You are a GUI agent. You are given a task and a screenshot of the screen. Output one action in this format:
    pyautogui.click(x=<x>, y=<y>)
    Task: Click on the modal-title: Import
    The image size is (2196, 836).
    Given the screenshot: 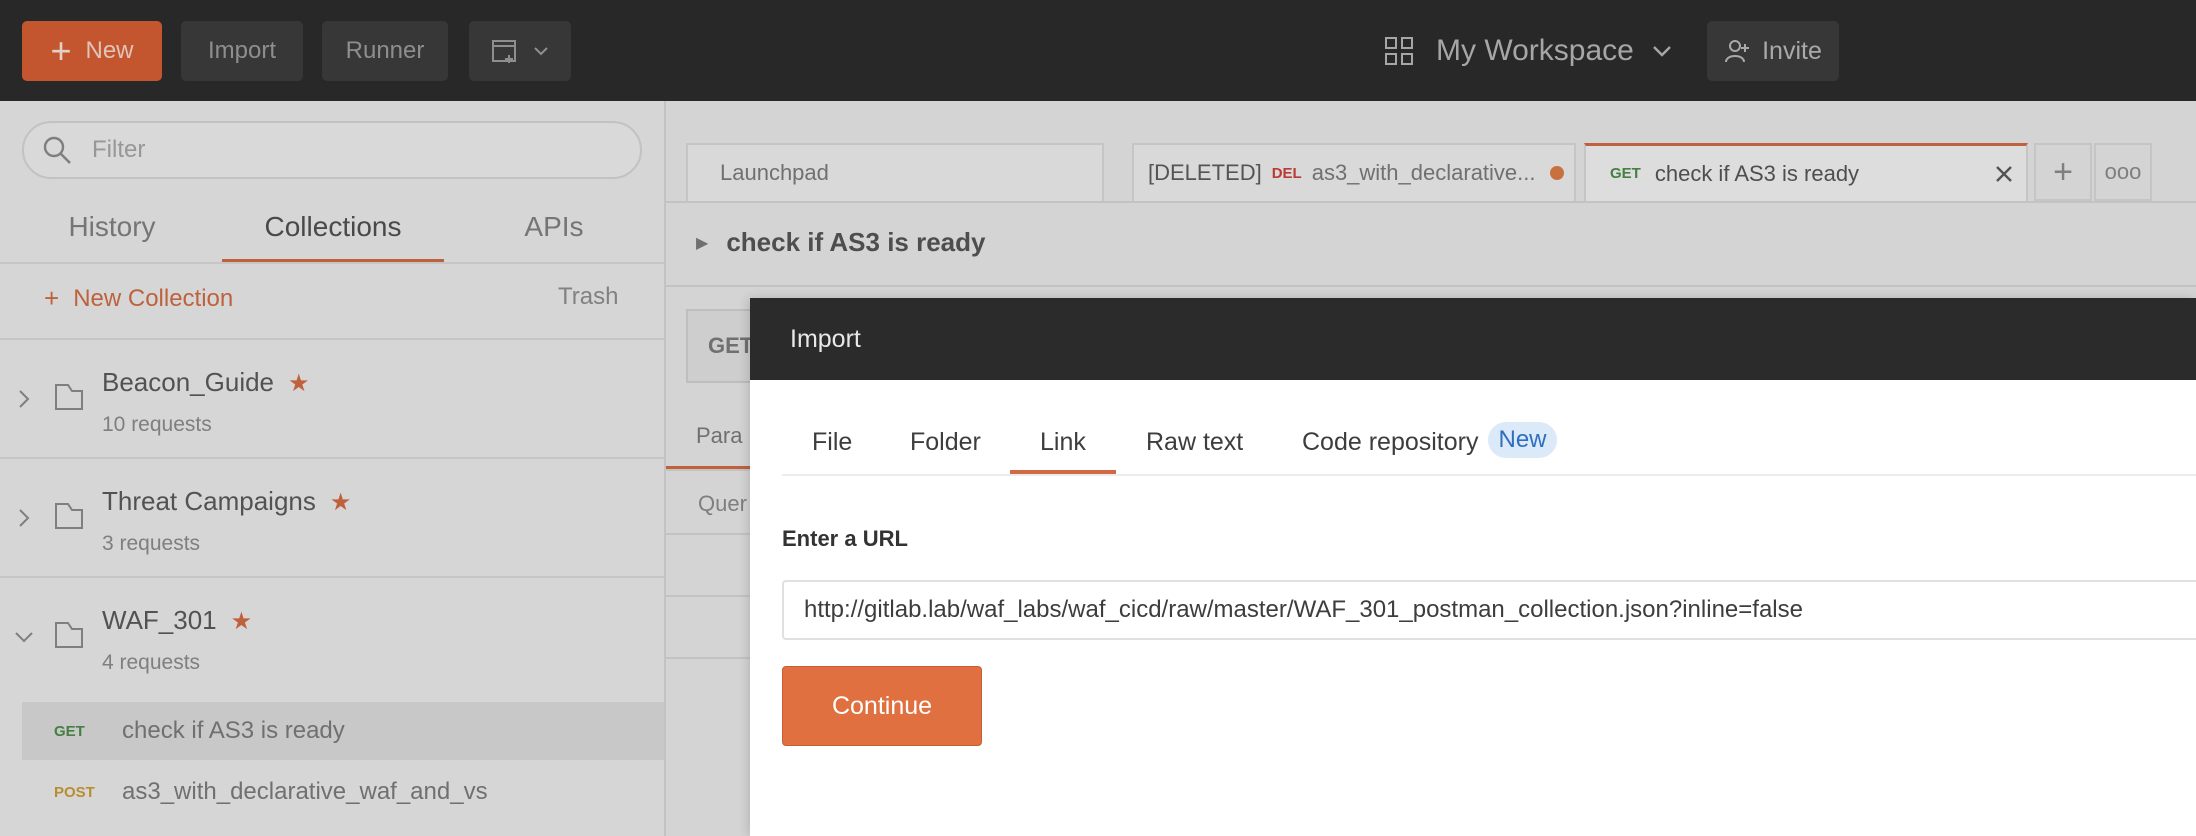 What is the action you would take?
    pyautogui.click(x=825, y=338)
    